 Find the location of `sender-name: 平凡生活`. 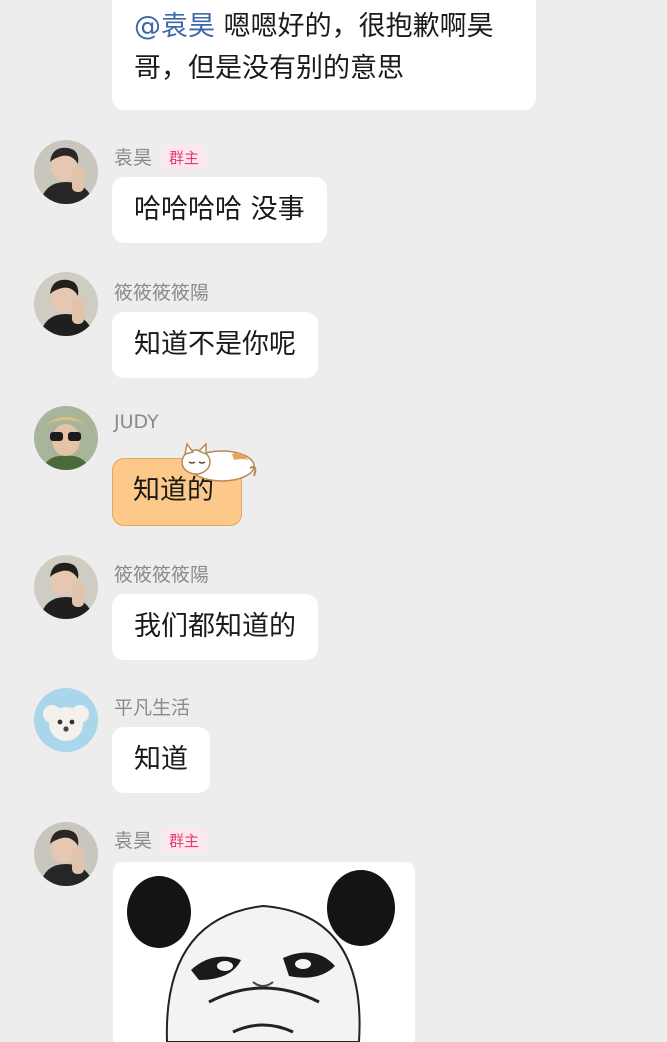

sender-name: 平凡生活 is located at coordinates (152, 708).